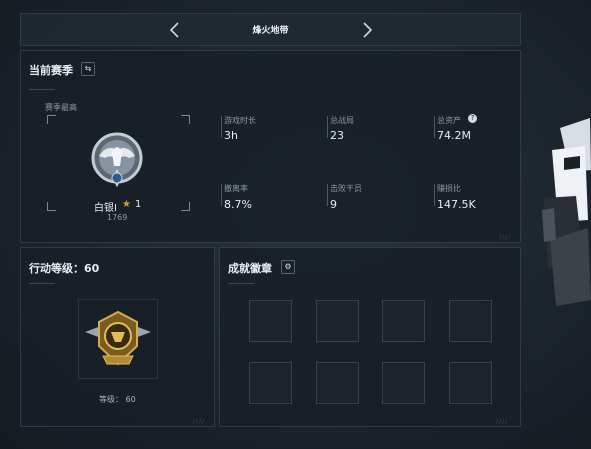 The image size is (591, 449). What do you see at coordinates (236, 188) in the screenshot?
I see `stat-label-extract-rate: 撤离率` at bounding box center [236, 188].